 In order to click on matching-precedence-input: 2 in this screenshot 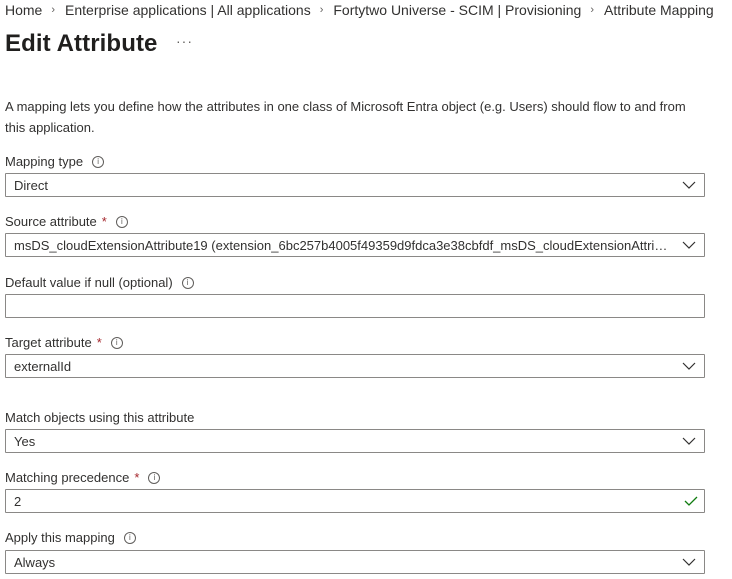, I will do `click(355, 501)`.